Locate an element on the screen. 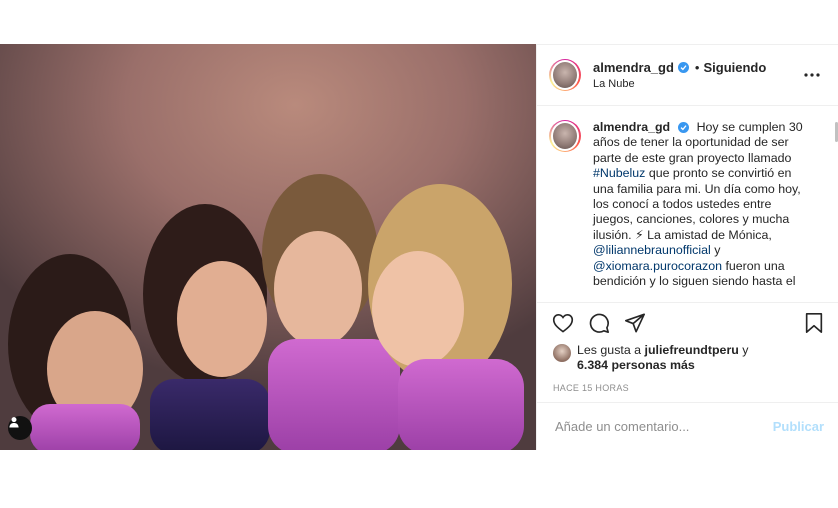 Image resolution: width=838 pixels, height=508 pixels. more-options-button is located at coordinates (812, 75).